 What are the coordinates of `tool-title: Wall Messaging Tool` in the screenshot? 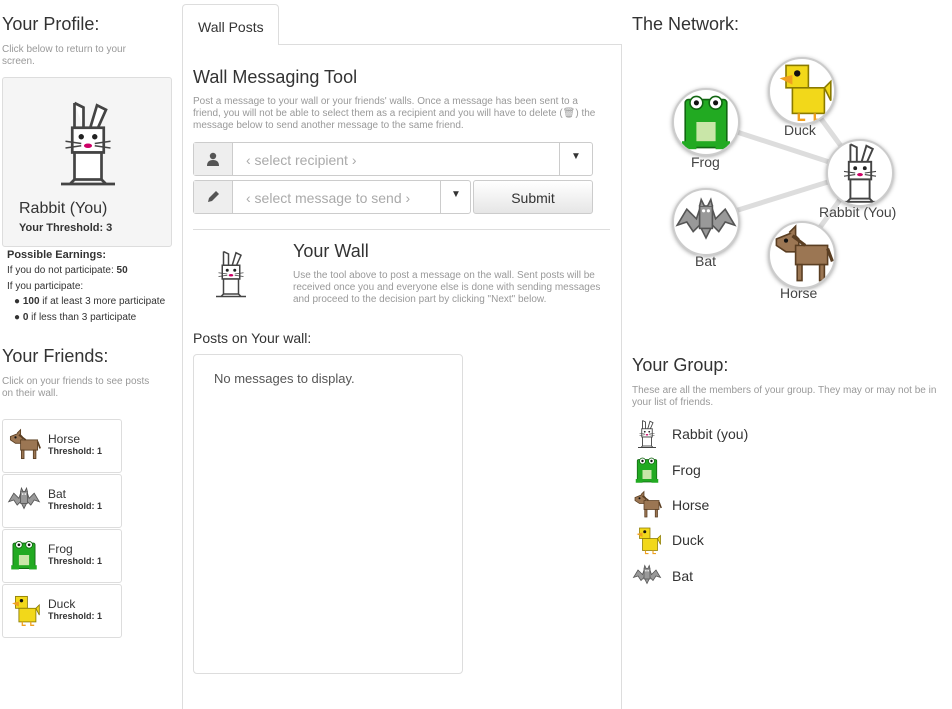 It's located at (275, 77).